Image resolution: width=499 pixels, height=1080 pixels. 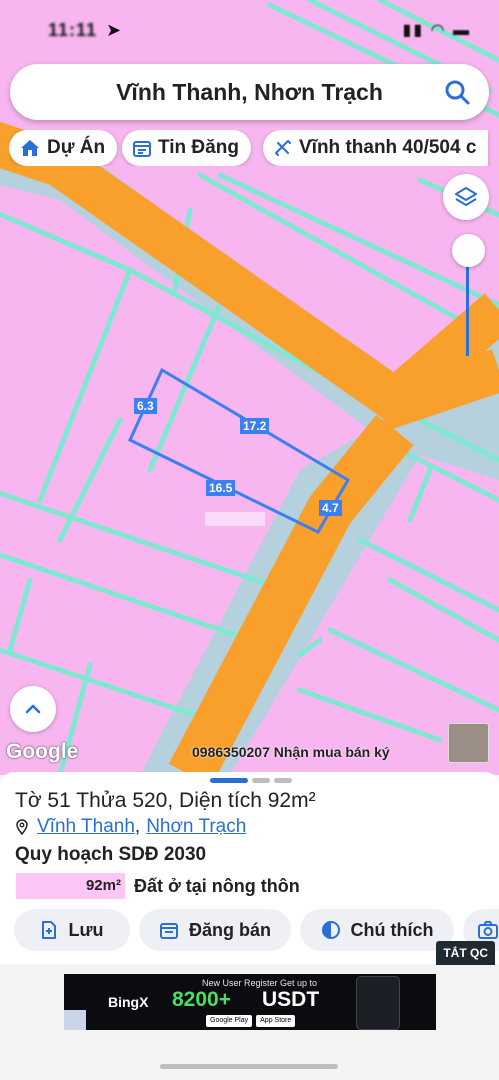 I want to click on action-buttons: Lưu Đăng bán Chú thích, so click(x=249, y=931).